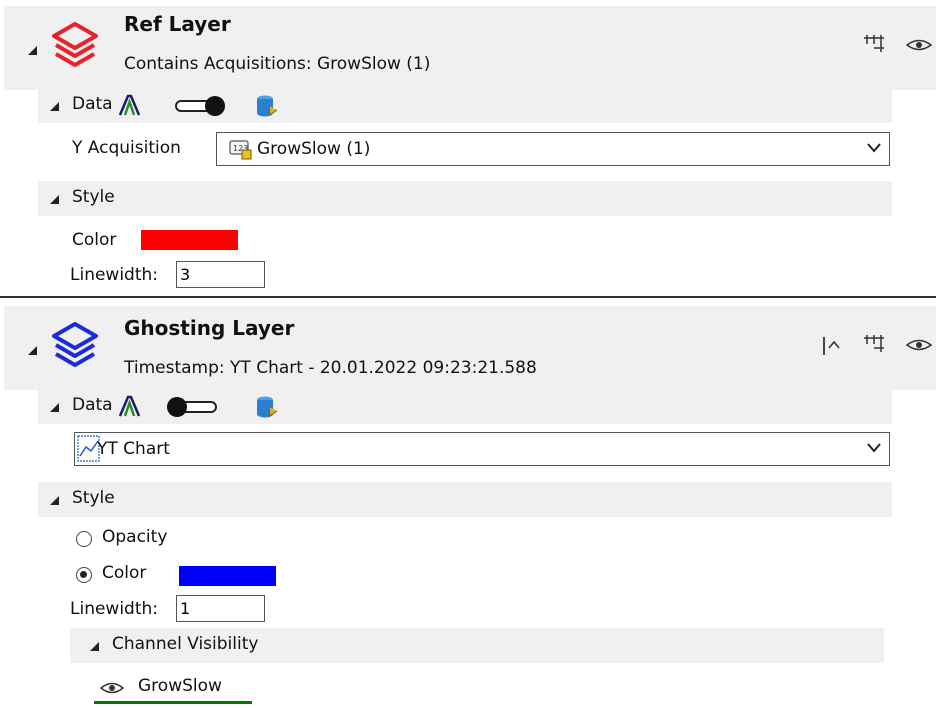 This screenshot has width=936, height=708. Describe the element at coordinates (191, 406) in the screenshot. I see `ghost-data-toggle-switch` at that location.